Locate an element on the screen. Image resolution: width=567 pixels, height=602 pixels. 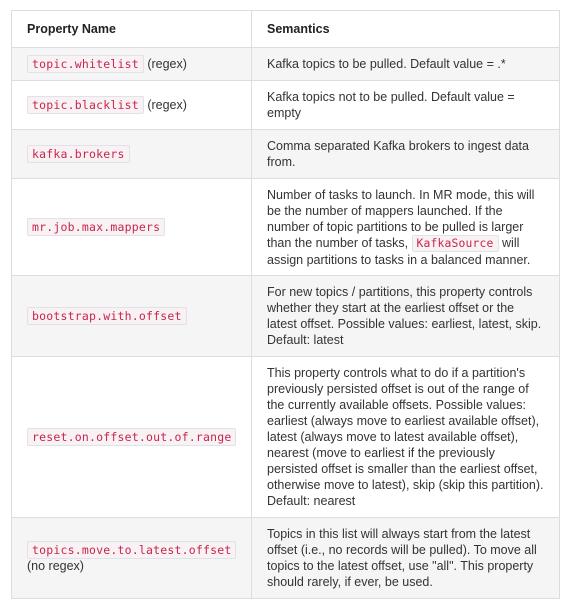
property-code: kafka.brokers is located at coordinates (78, 154).